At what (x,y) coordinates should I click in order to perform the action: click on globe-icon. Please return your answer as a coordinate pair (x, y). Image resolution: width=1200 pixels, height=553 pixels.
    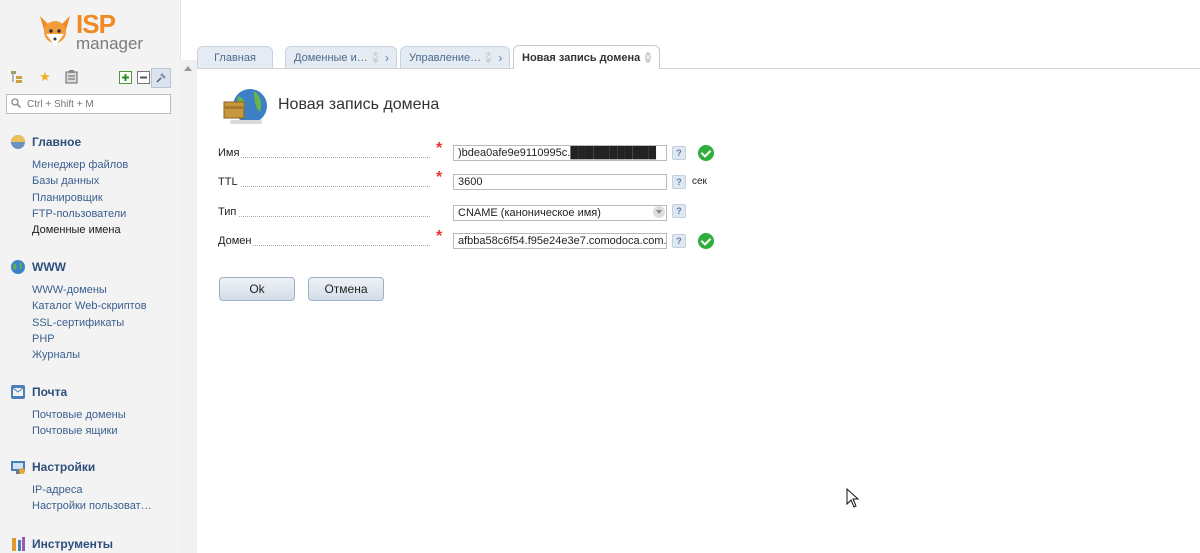
    Looking at the image, I should click on (18, 267).